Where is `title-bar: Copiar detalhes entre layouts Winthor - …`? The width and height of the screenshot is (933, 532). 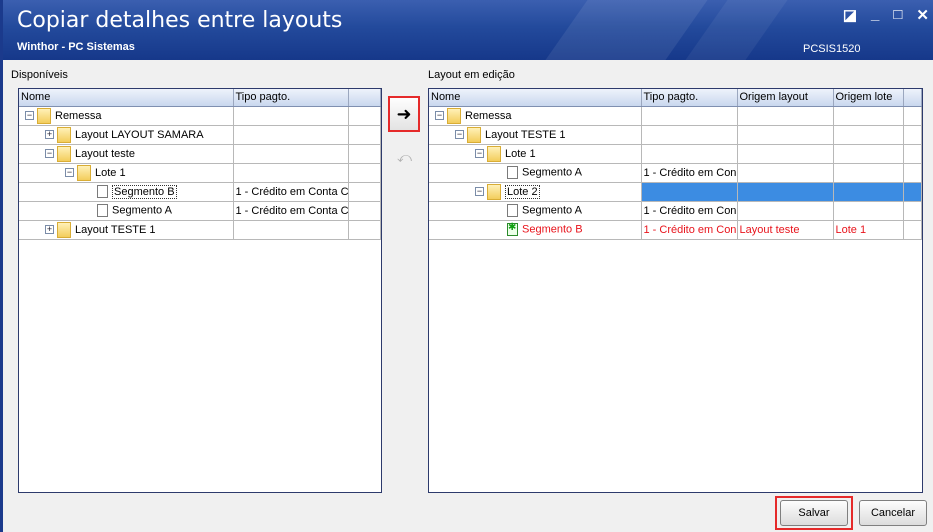
title-bar: Copiar detalhes entre layouts Winthor - … is located at coordinates (468, 30).